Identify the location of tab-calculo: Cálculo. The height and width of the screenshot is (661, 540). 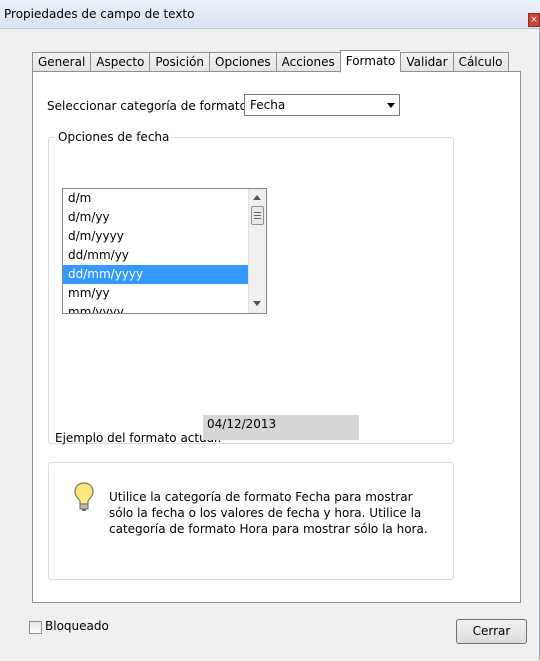
(480, 62).